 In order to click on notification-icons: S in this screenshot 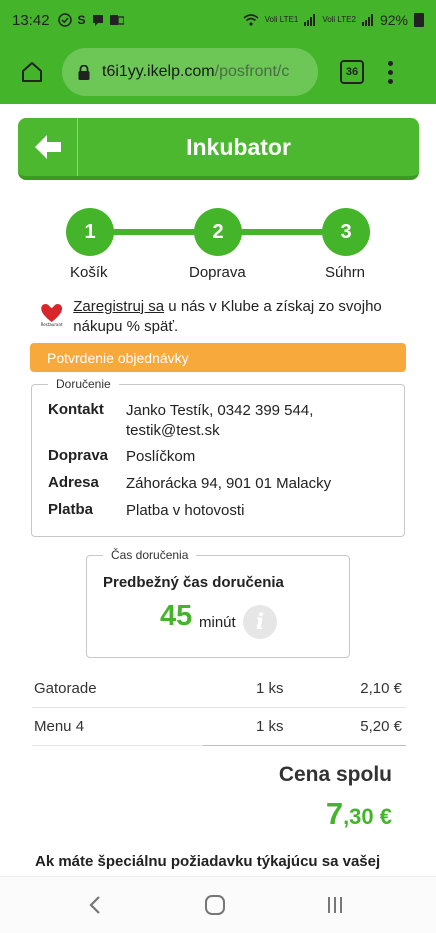, I will do `click(90, 20)`.